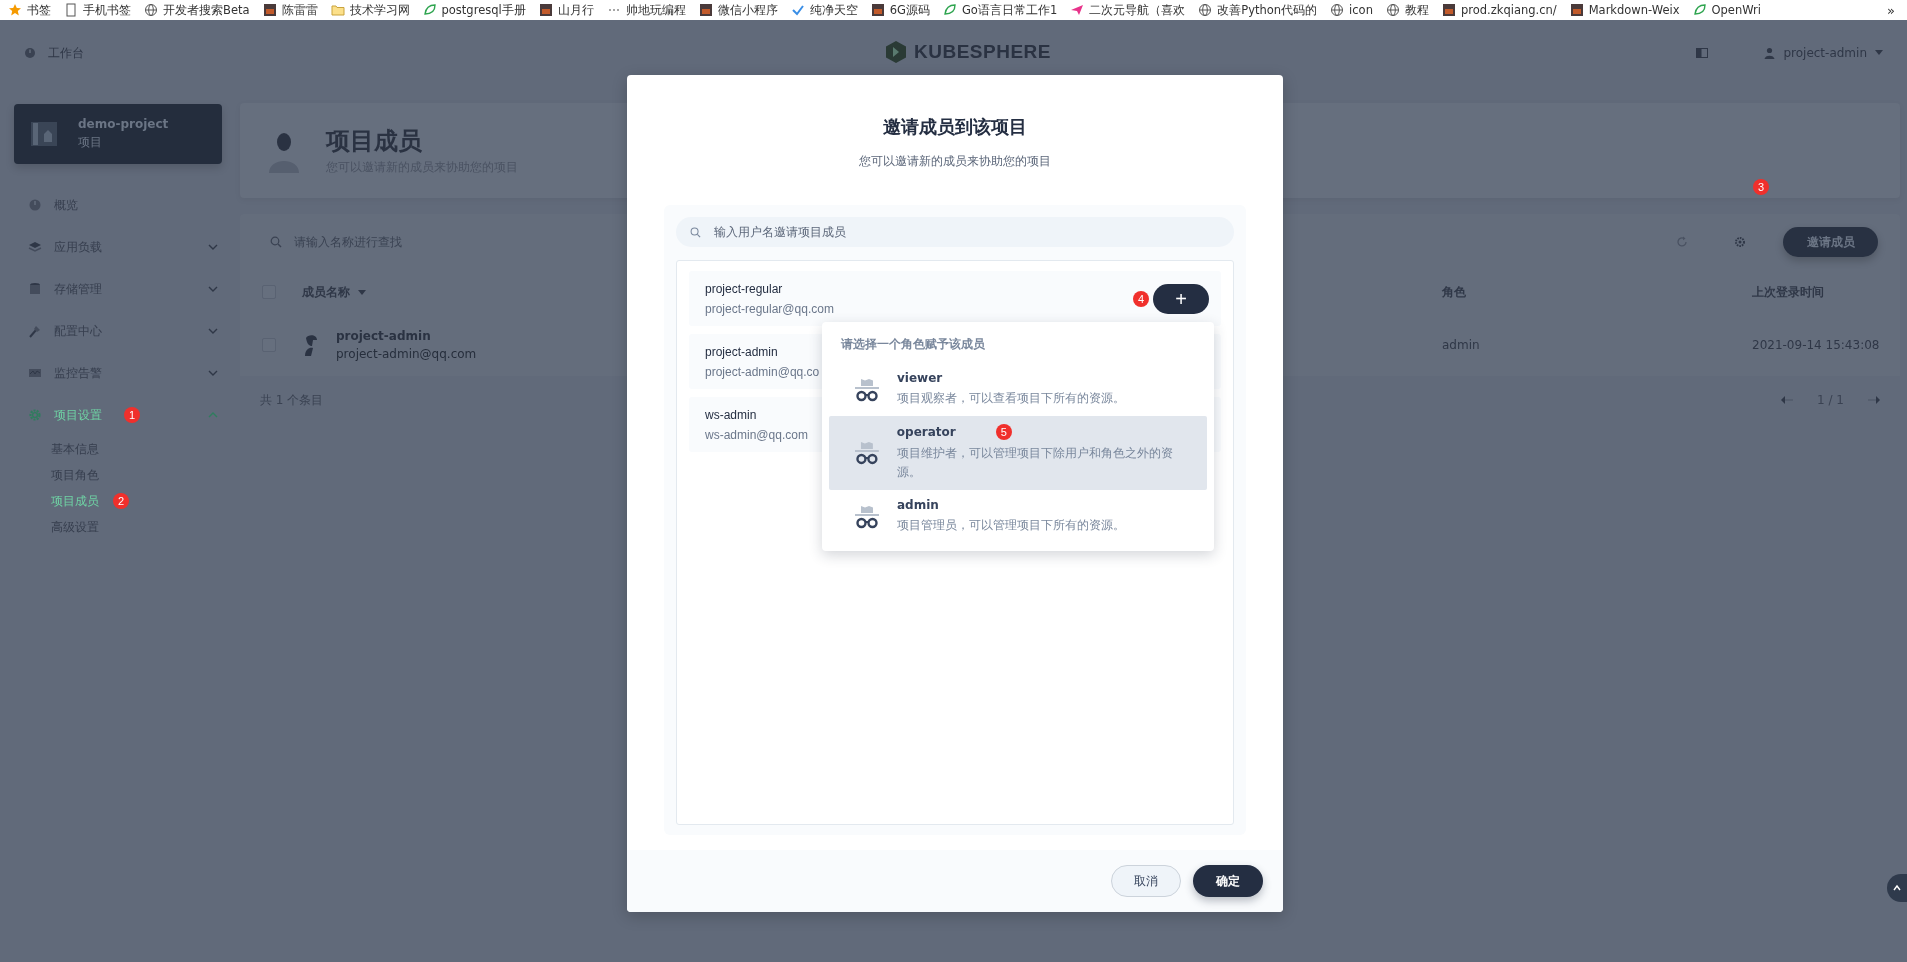  Describe the element at coordinates (920, 378) in the screenshot. I see `role-name: viewer` at that location.